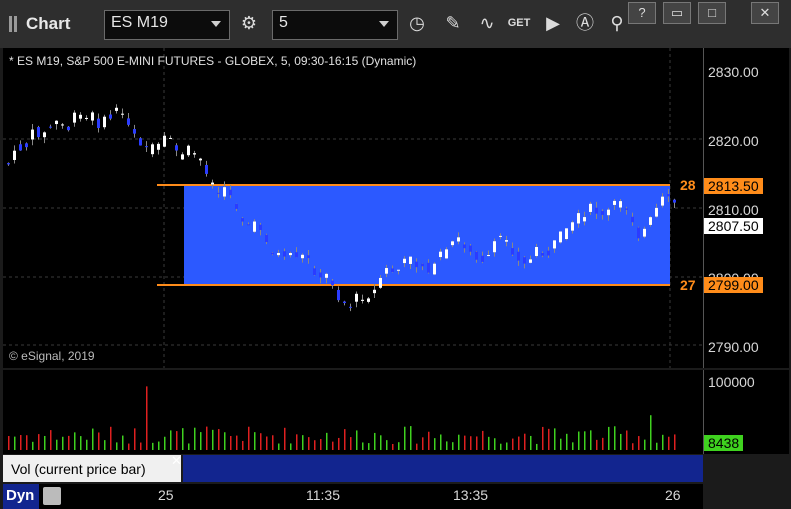 The image size is (791, 509). I want to click on play-icon: ▶, so click(553, 23).